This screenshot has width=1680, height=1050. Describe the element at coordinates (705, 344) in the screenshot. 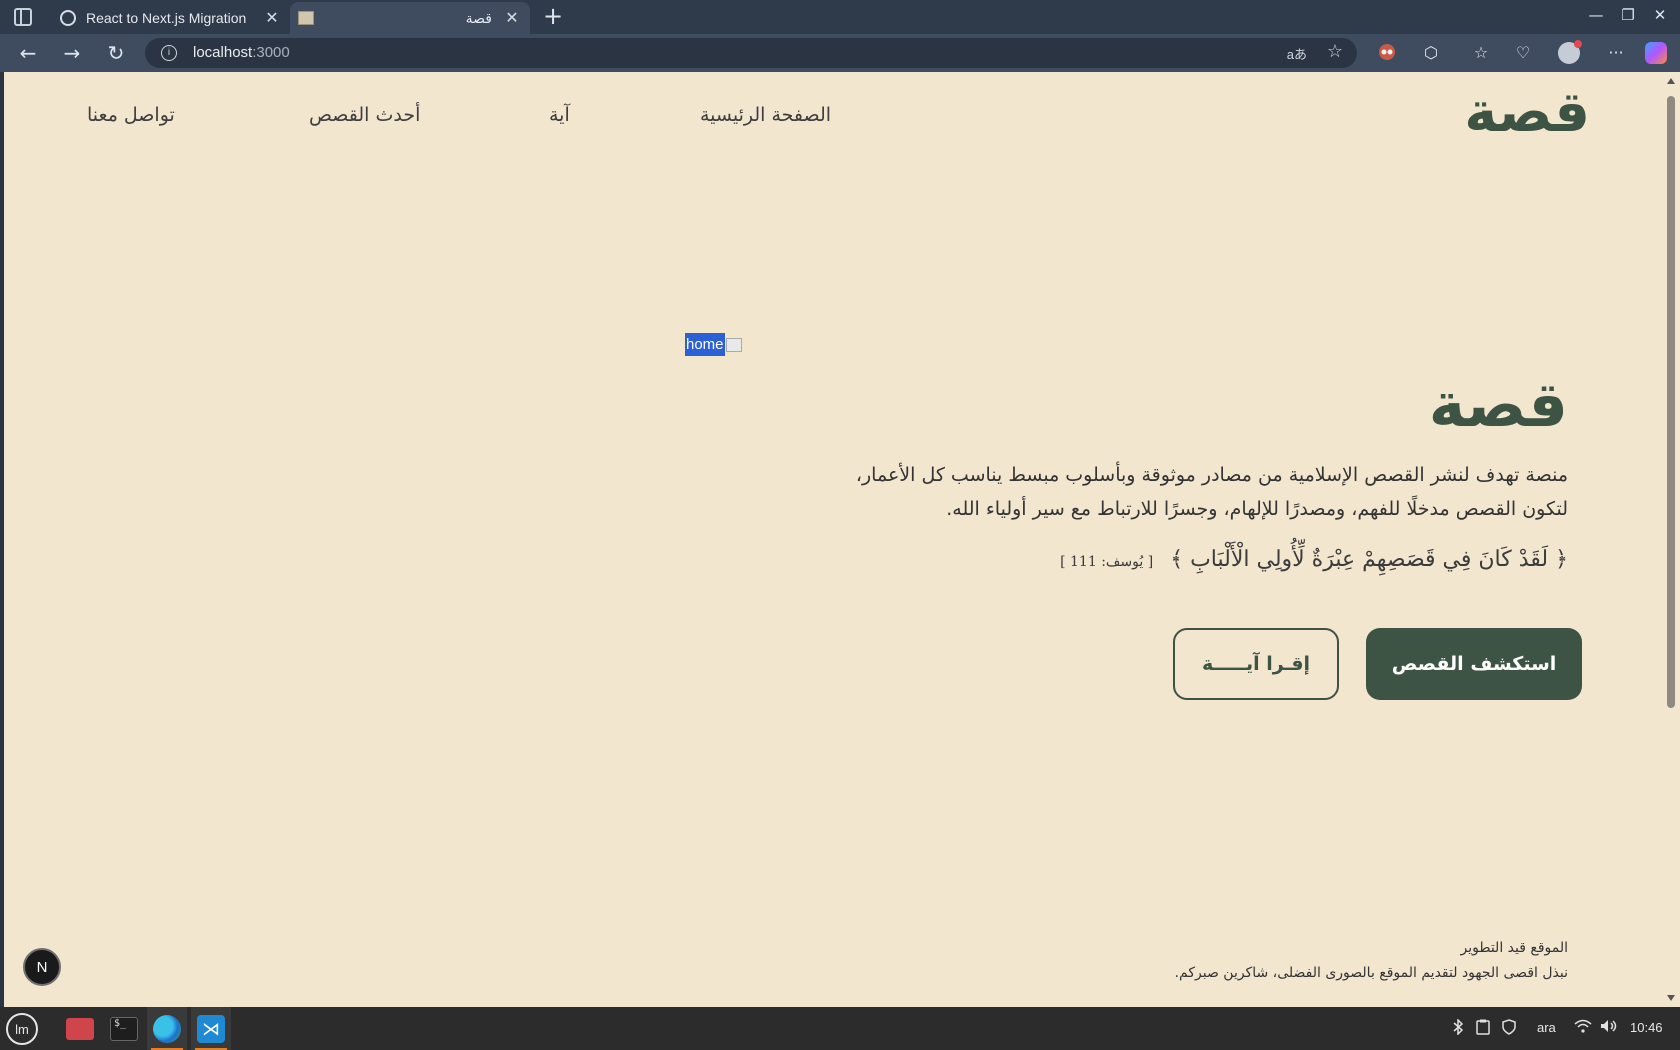

I see `hero-image-alt-text: home` at that location.